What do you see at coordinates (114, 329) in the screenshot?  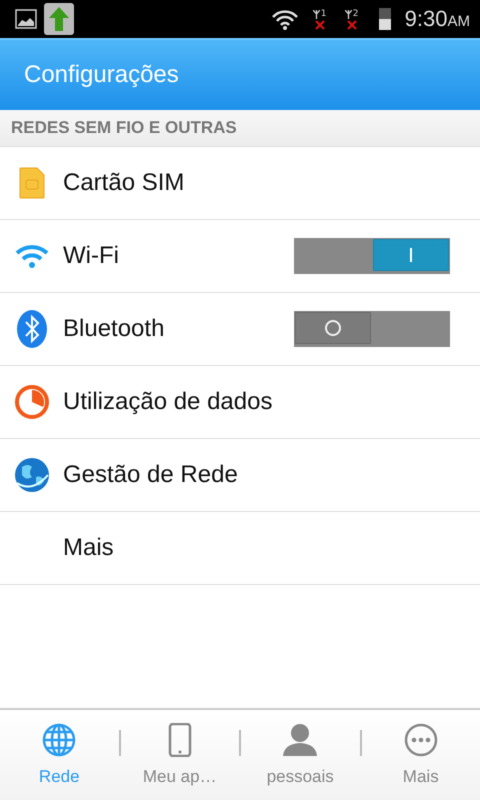 I see `item-label: Bluetooth` at bounding box center [114, 329].